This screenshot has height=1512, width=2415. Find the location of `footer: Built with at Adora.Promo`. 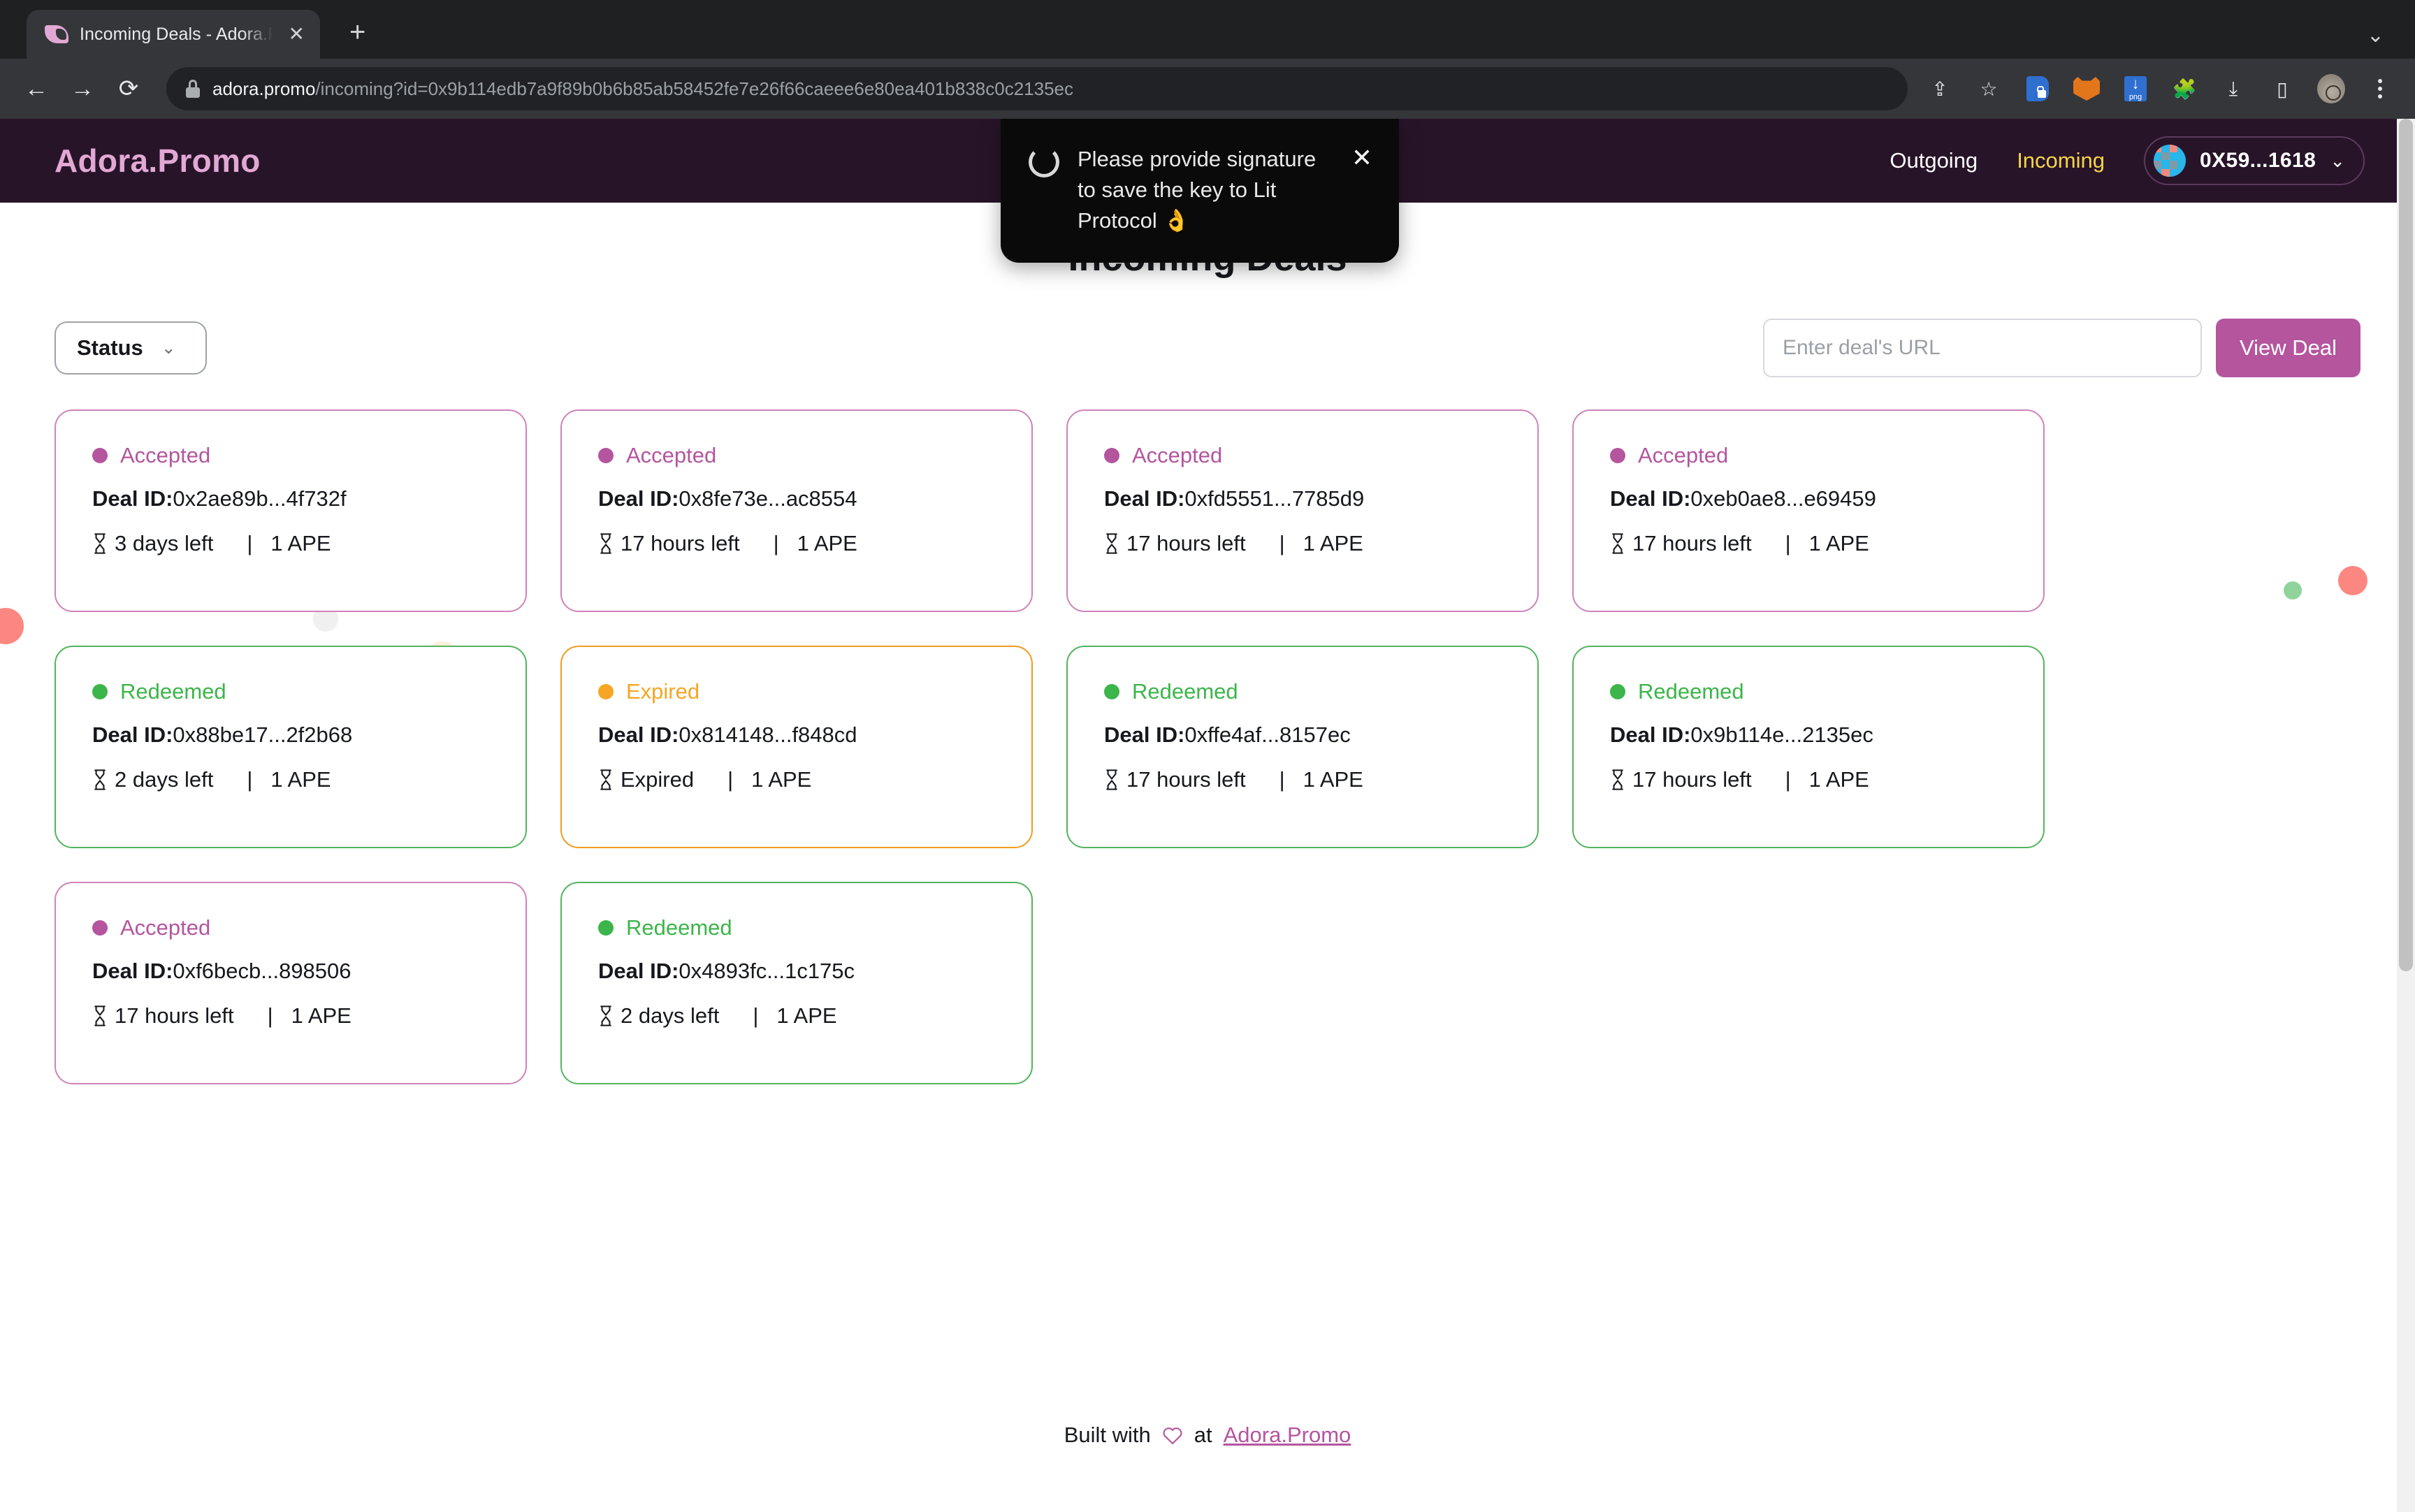

footer: Built with at Adora.Promo is located at coordinates (1207, 1435).